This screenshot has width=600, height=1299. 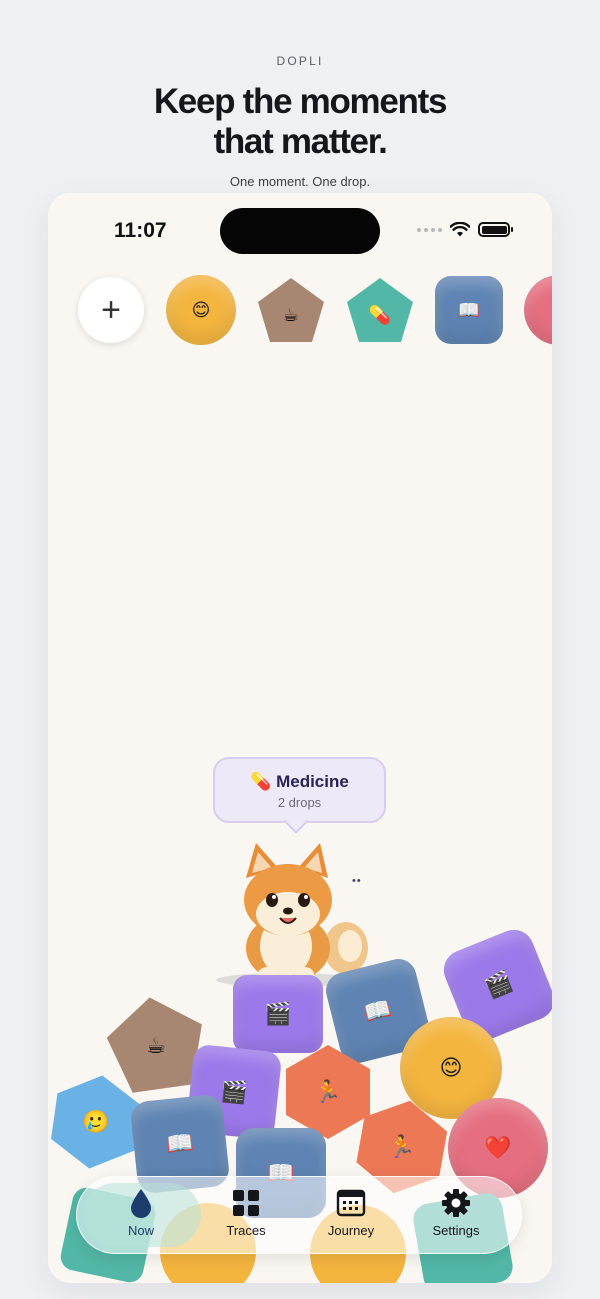 I want to click on bubble-title-text: Medicine, so click(x=312, y=781).